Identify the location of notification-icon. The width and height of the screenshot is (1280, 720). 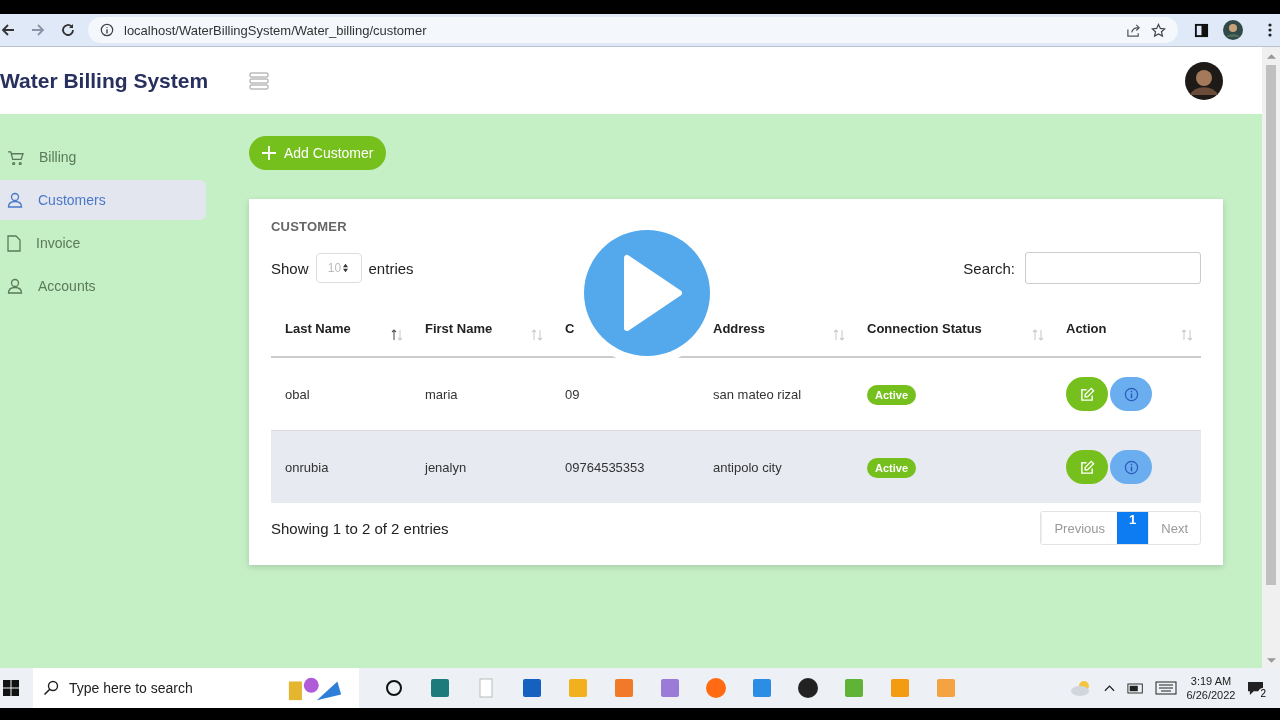
(1256, 688).